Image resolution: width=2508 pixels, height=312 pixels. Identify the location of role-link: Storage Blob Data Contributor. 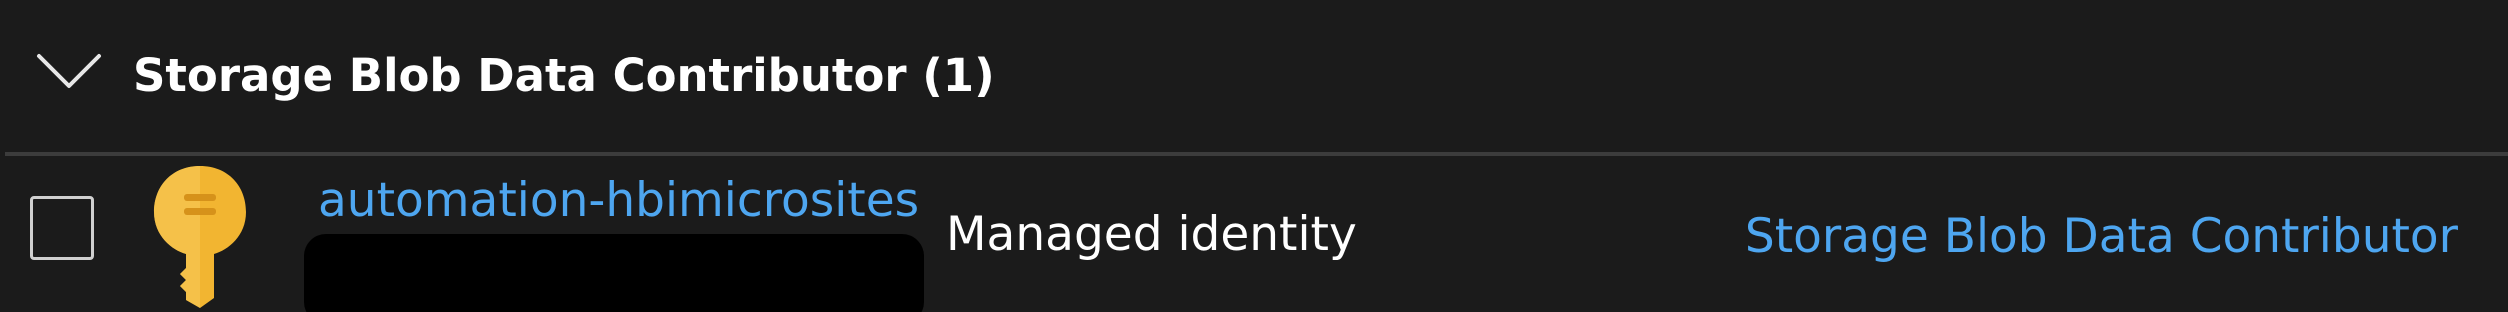
(2101, 237).